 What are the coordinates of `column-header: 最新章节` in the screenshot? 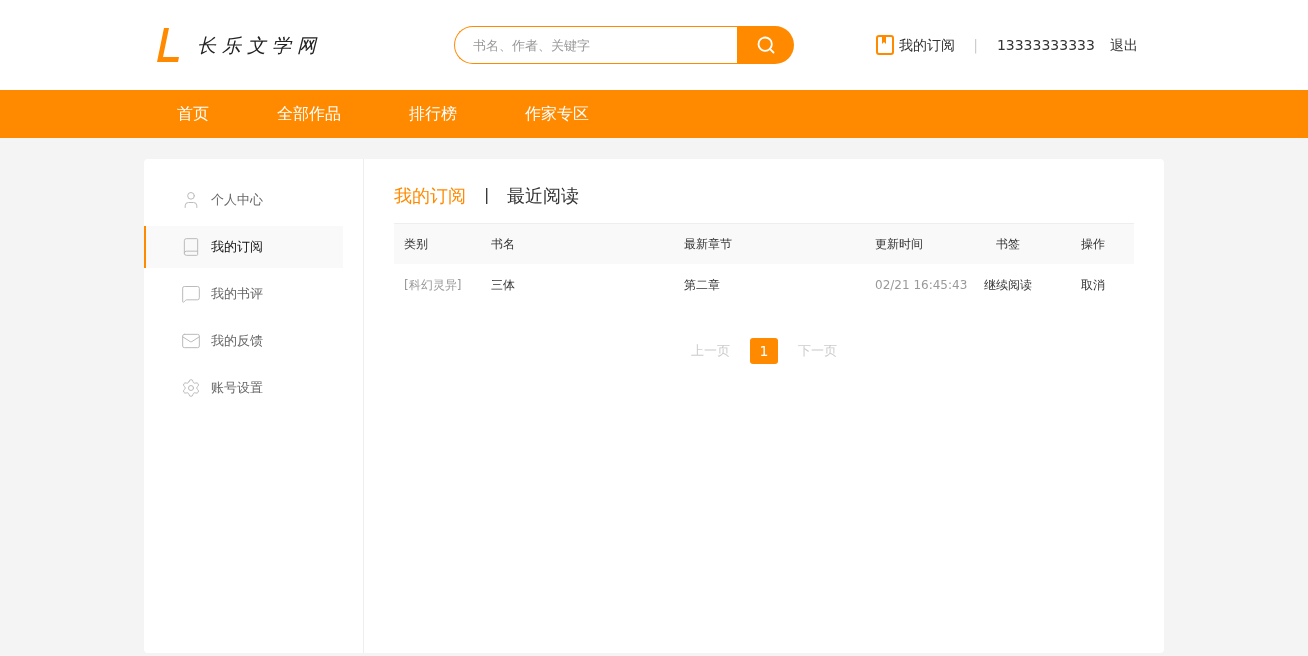 It's located at (708, 244).